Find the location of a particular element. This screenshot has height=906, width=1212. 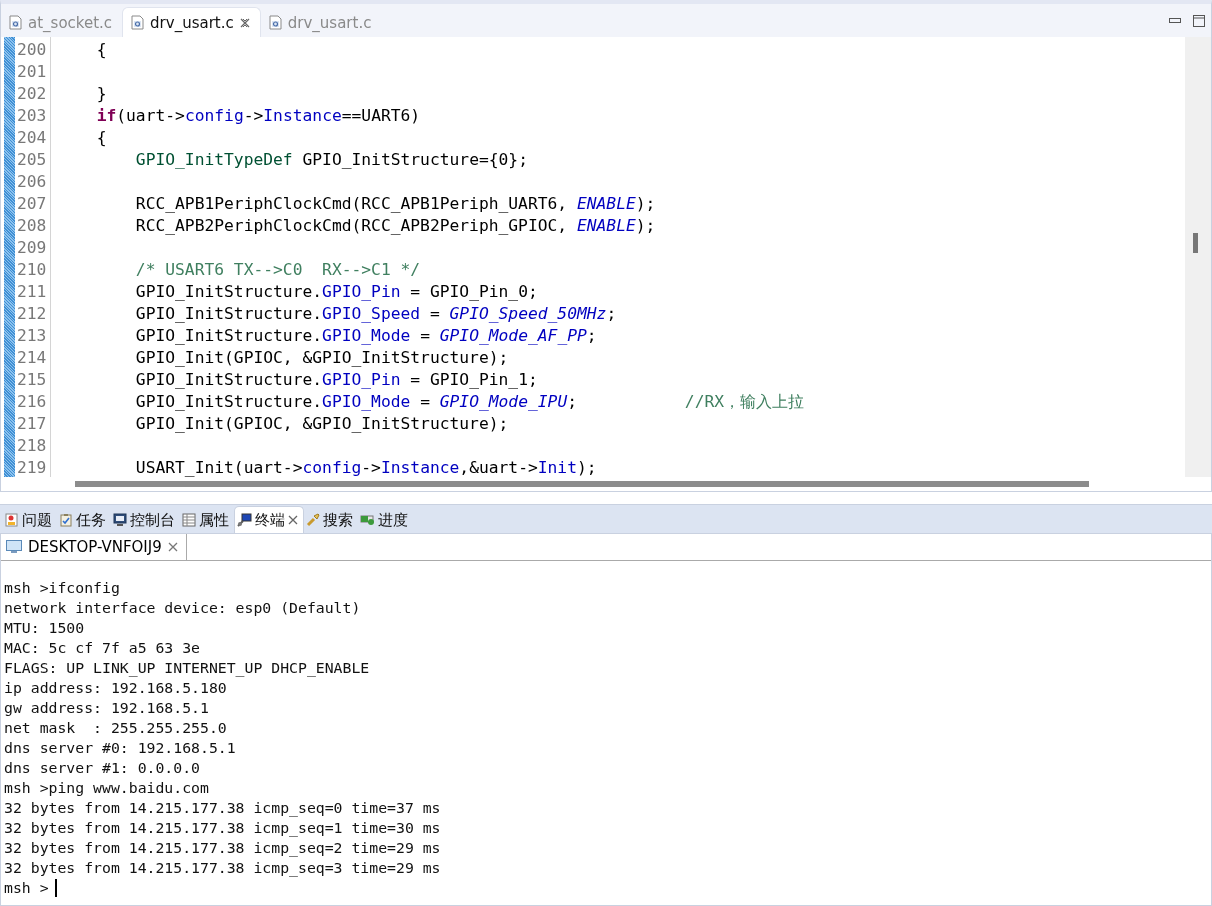

problems-icon is located at coordinates (12, 520).